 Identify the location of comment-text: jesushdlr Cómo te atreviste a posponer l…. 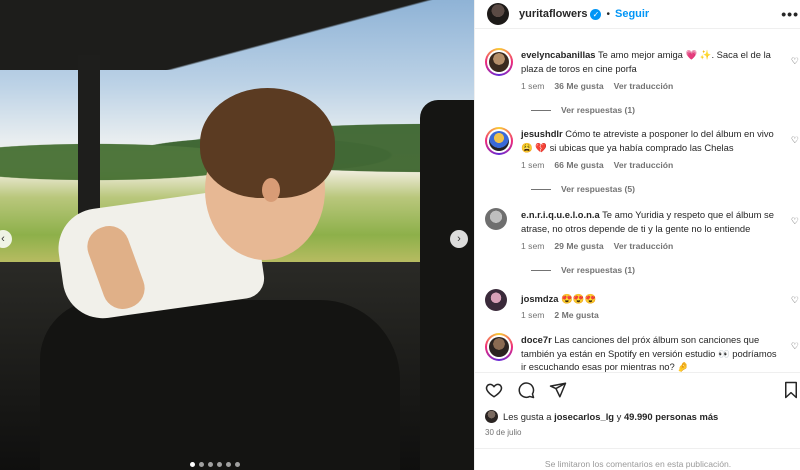
(647, 140).